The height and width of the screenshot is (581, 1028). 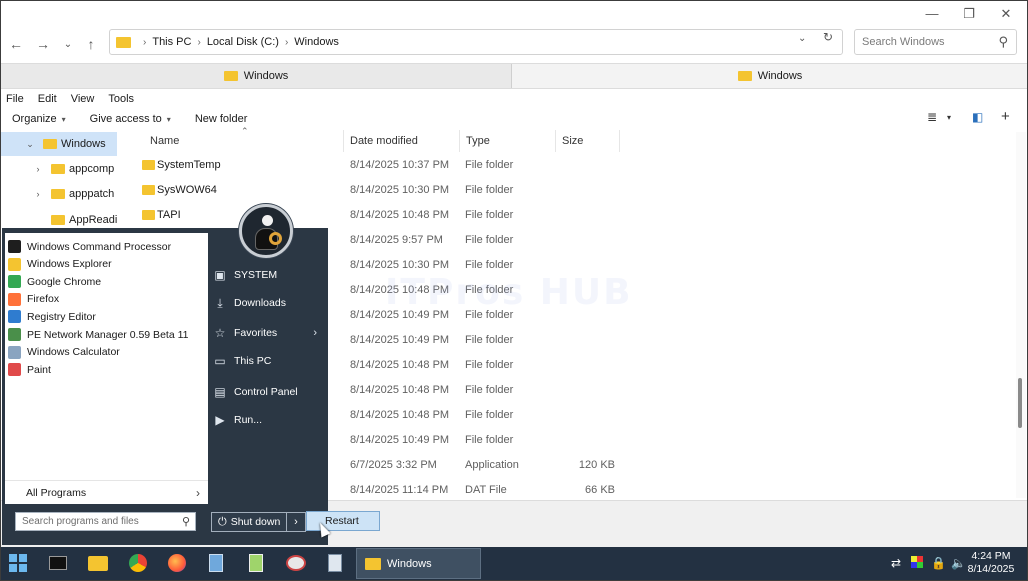 What do you see at coordinates (171, 42) in the screenshot?
I see `breadcrumb-item: This PC` at bounding box center [171, 42].